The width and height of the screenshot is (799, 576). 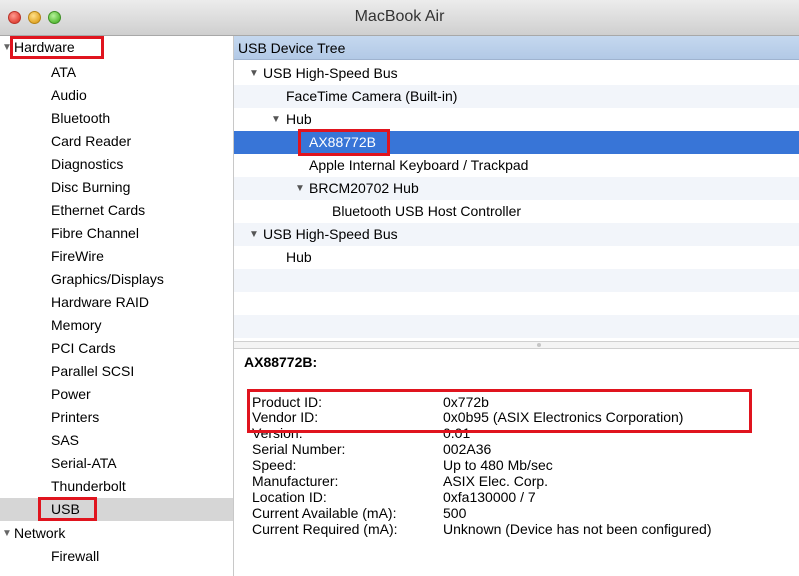 I want to click on detail-value-location: 0xfa130000 / 7, so click(x=489, y=497).